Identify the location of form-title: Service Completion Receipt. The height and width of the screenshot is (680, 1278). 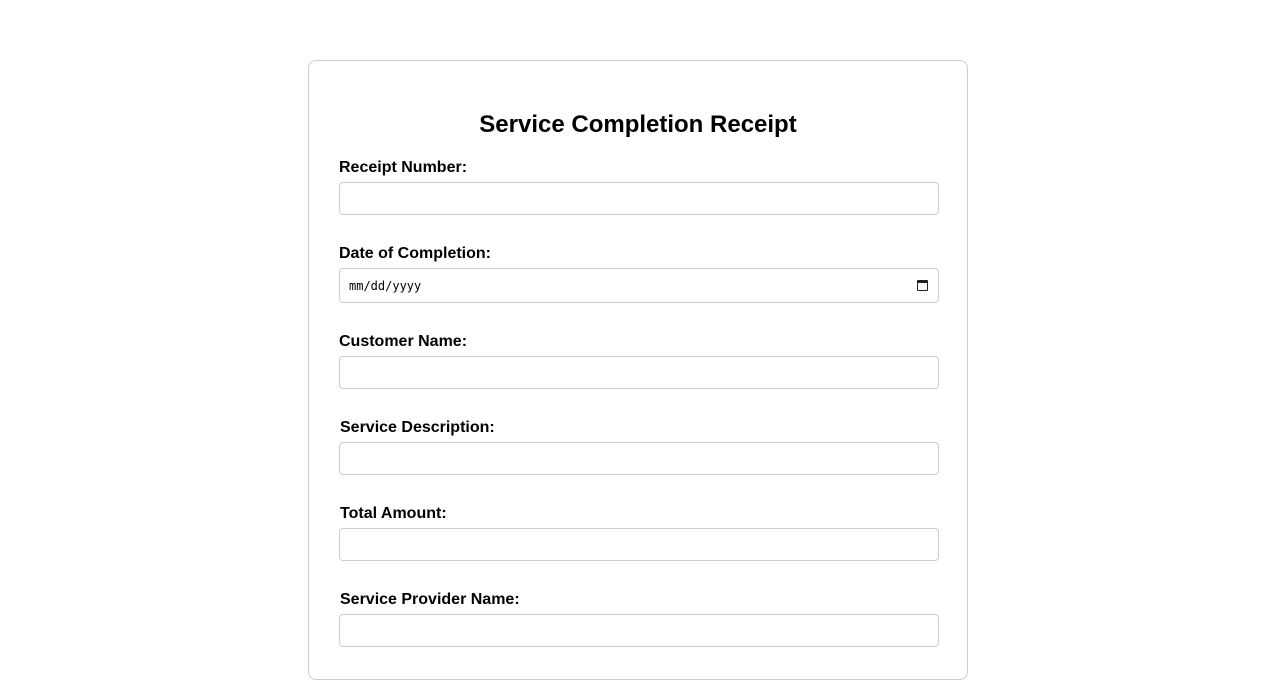
(638, 124).